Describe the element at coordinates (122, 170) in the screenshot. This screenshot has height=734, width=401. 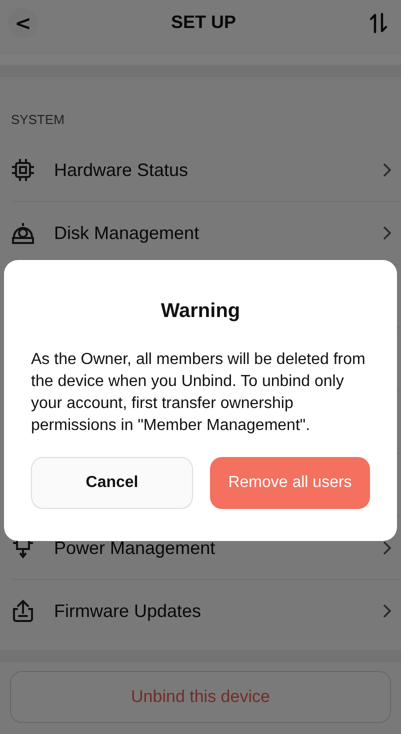
I see `item-label: Hardware Status` at that location.